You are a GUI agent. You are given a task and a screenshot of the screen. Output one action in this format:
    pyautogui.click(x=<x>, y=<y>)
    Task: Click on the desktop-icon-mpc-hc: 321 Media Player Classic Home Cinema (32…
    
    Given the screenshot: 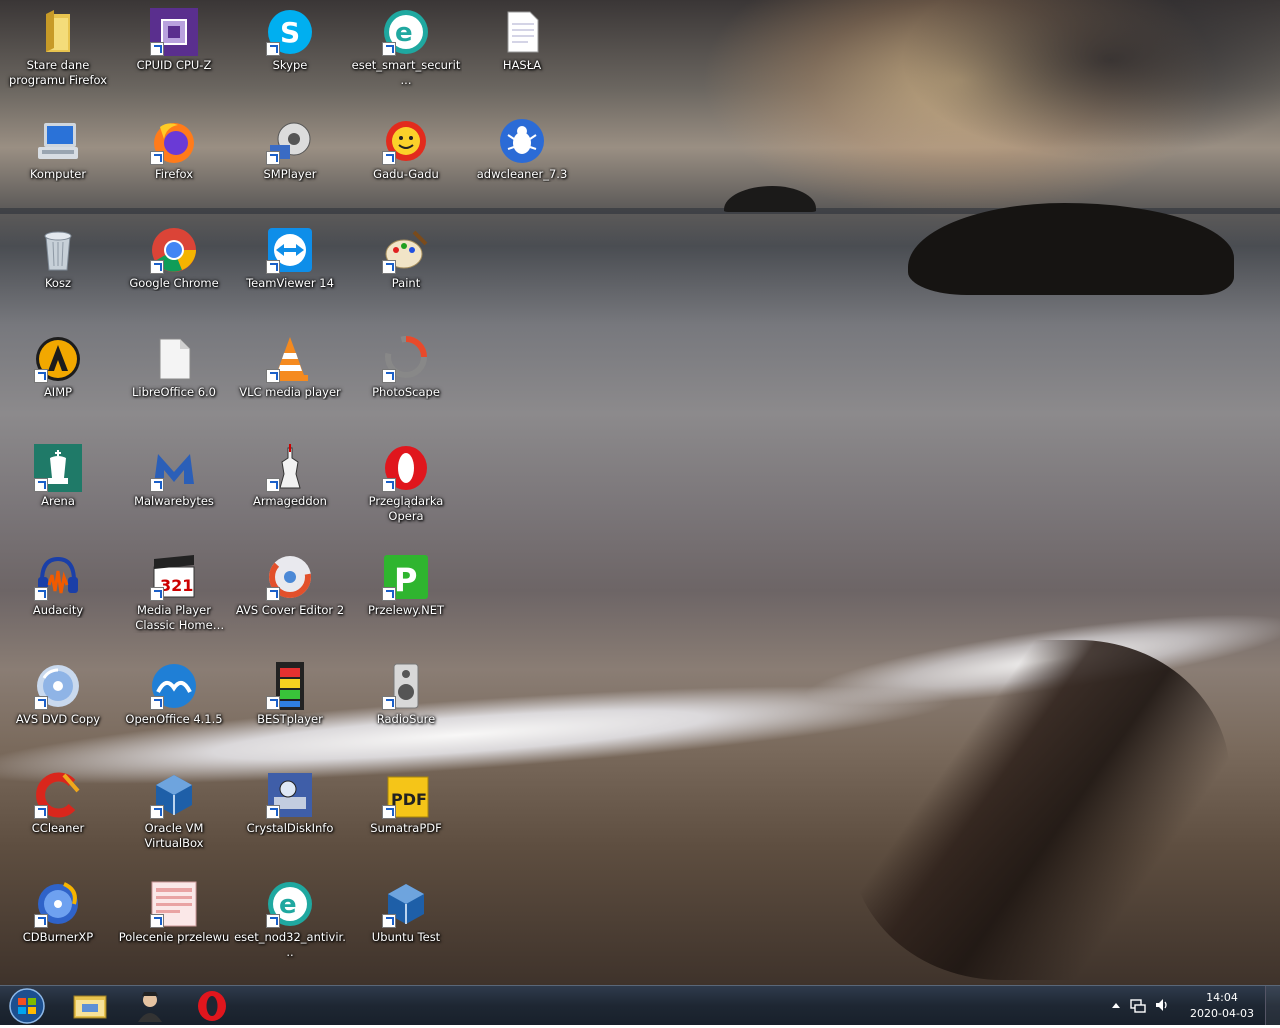 What is the action you would take?
    pyautogui.click(x=174, y=593)
    